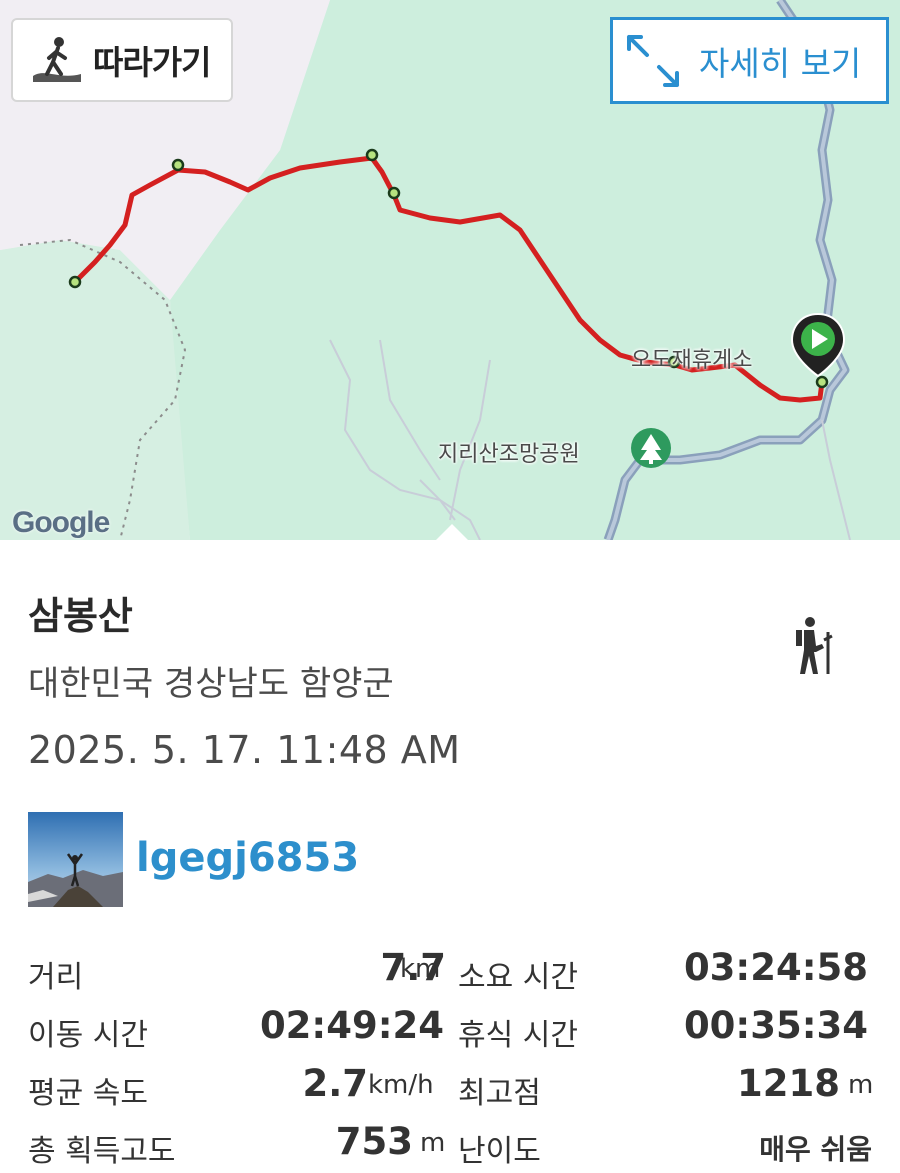 Image resolution: width=900 pixels, height=1173 pixels. I want to click on difficulty-value: 매우 쉬움, so click(815, 1149).